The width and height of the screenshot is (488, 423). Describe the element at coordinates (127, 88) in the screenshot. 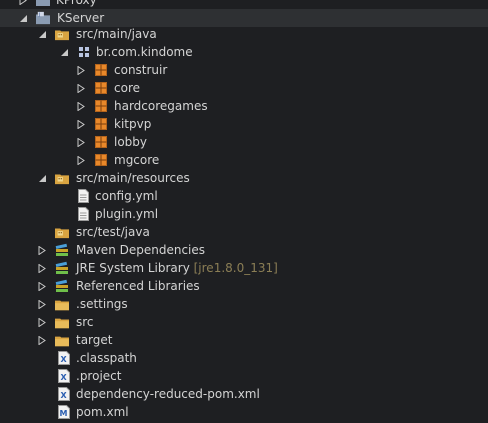

I see `tree-item-label: core` at that location.